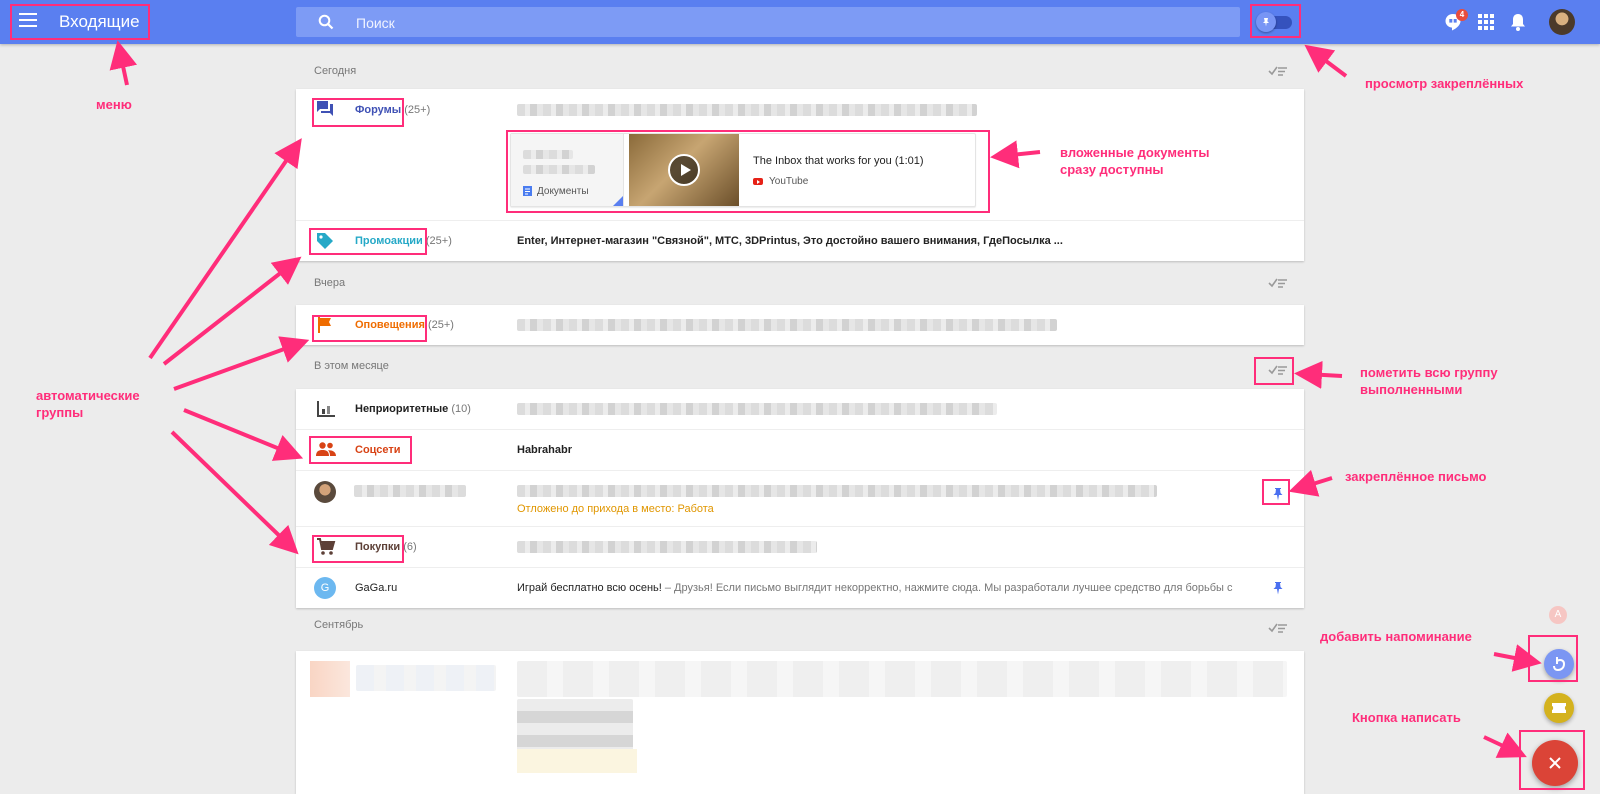 The height and width of the screenshot is (794, 1600). I want to click on arrow-group-social, so click(243, 434).